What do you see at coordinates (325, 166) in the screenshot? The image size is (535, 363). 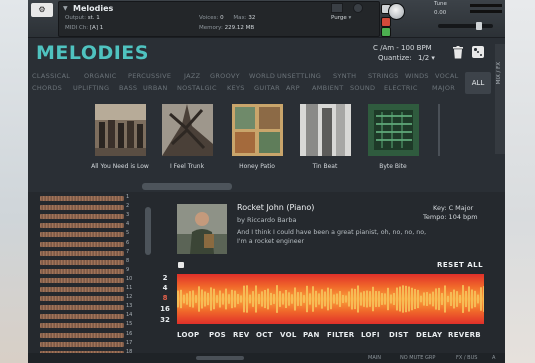 I see `preset-label: Tin Beat` at bounding box center [325, 166].